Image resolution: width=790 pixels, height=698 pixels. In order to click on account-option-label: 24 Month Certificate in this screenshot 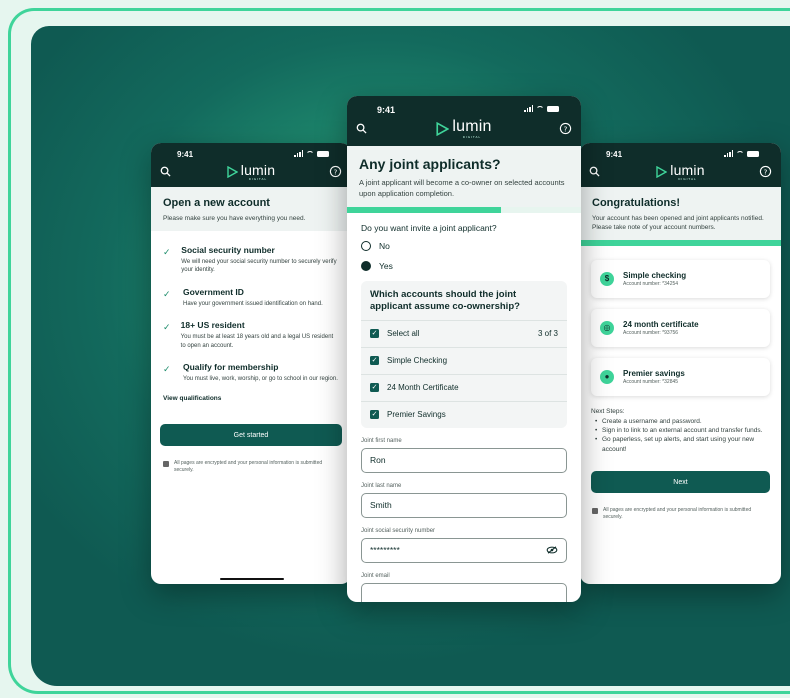, I will do `click(423, 388)`.